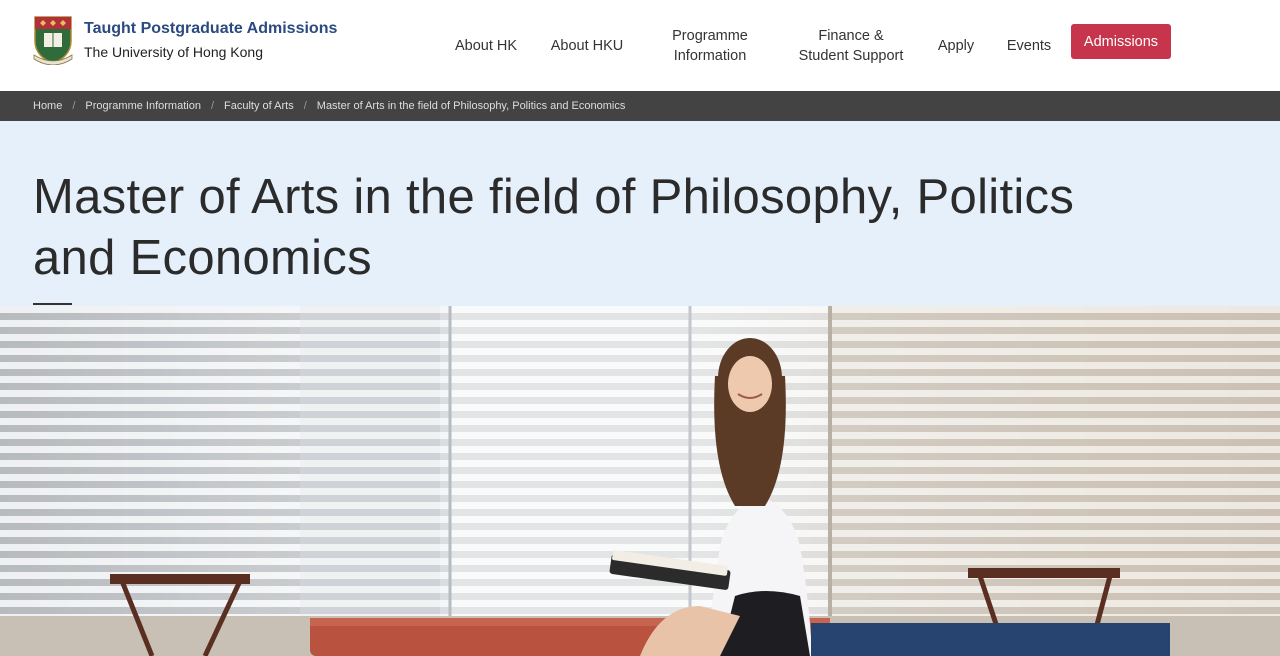 The image size is (1280, 656). What do you see at coordinates (710, 45) in the screenshot?
I see `nav-programme-information: Programme Information` at bounding box center [710, 45].